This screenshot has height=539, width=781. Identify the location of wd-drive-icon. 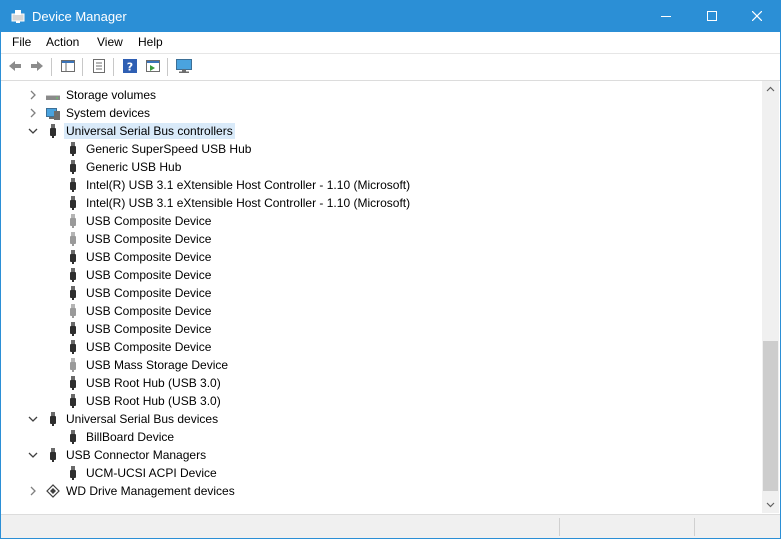
(53, 491).